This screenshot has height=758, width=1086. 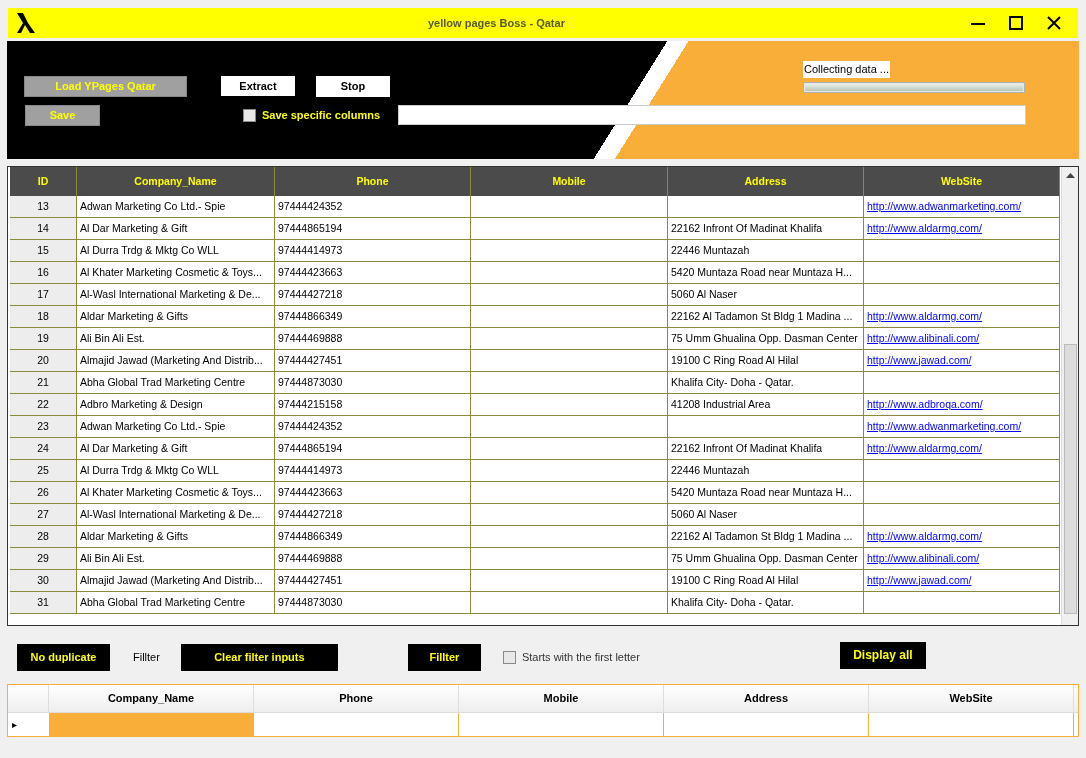 I want to click on row-id: 30, so click(x=43, y=580).